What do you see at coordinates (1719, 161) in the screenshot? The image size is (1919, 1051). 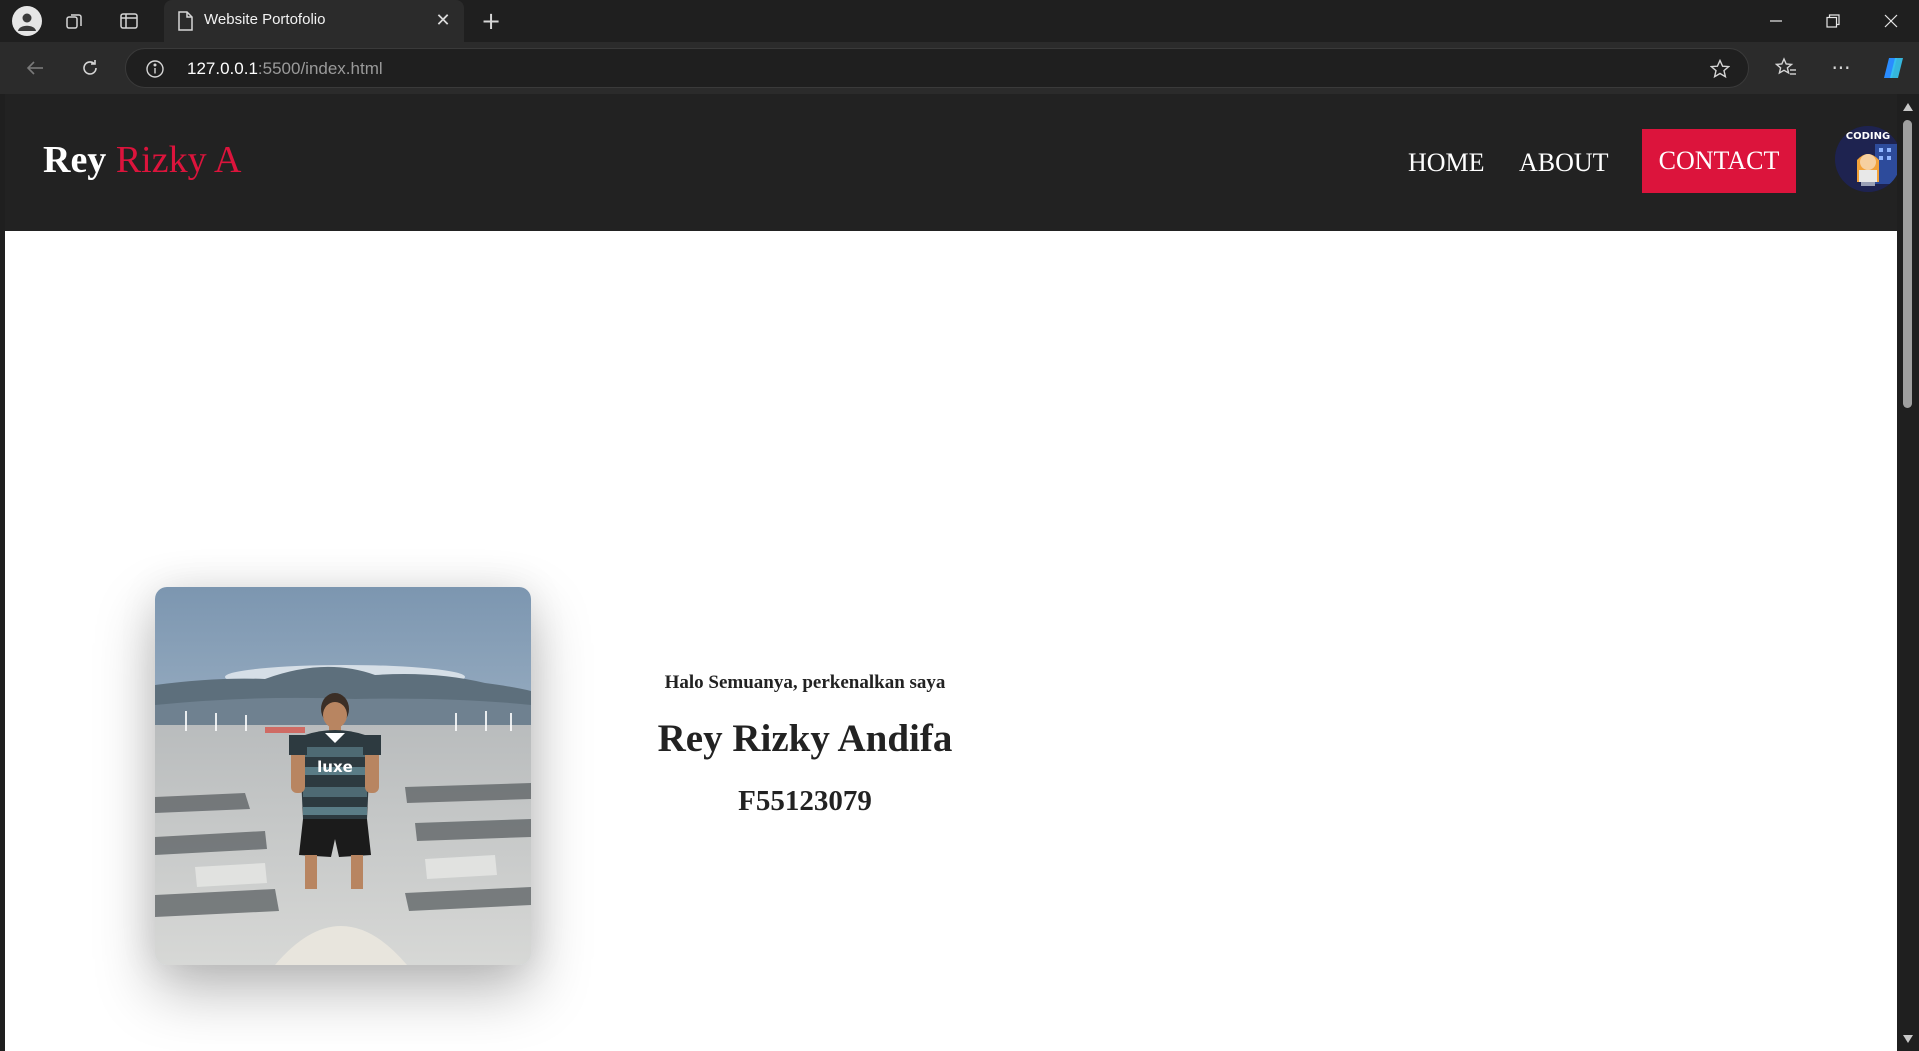 I see `nav-contact-button: CONTACT` at bounding box center [1719, 161].